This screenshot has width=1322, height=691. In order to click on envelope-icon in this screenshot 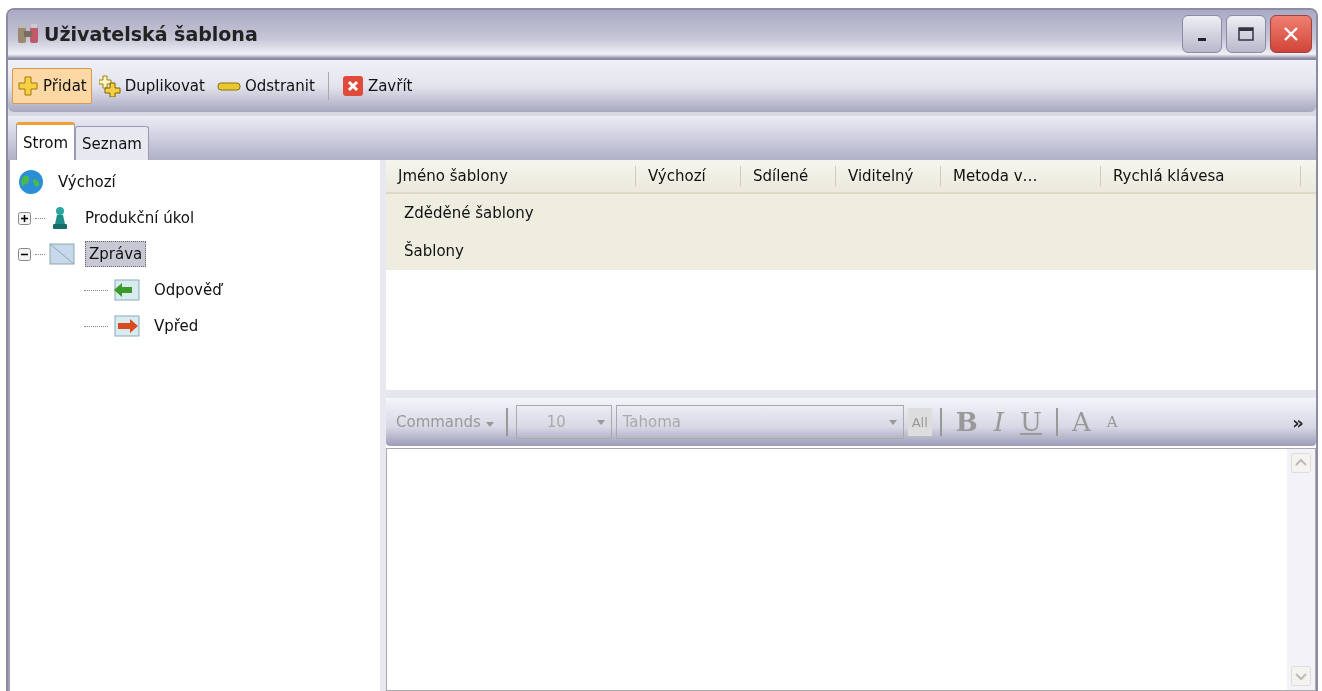, I will do `click(62, 254)`.